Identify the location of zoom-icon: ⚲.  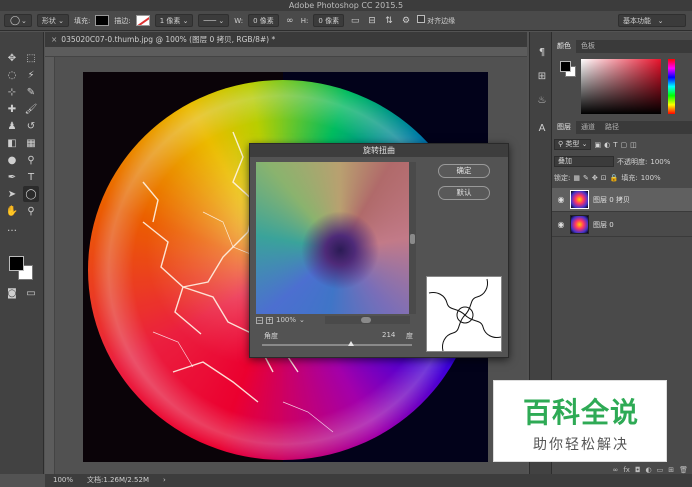
(31, 211).